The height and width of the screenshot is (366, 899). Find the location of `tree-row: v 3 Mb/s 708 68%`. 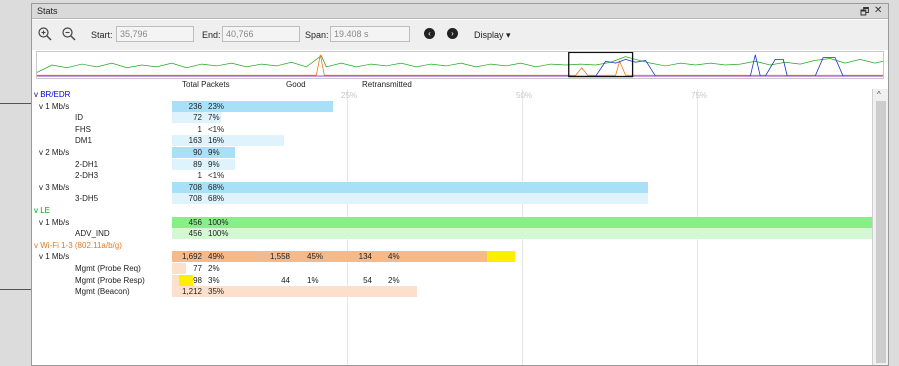

tree-row: v 3 Mb/s 708 68% is located at coordinates (452, 187).